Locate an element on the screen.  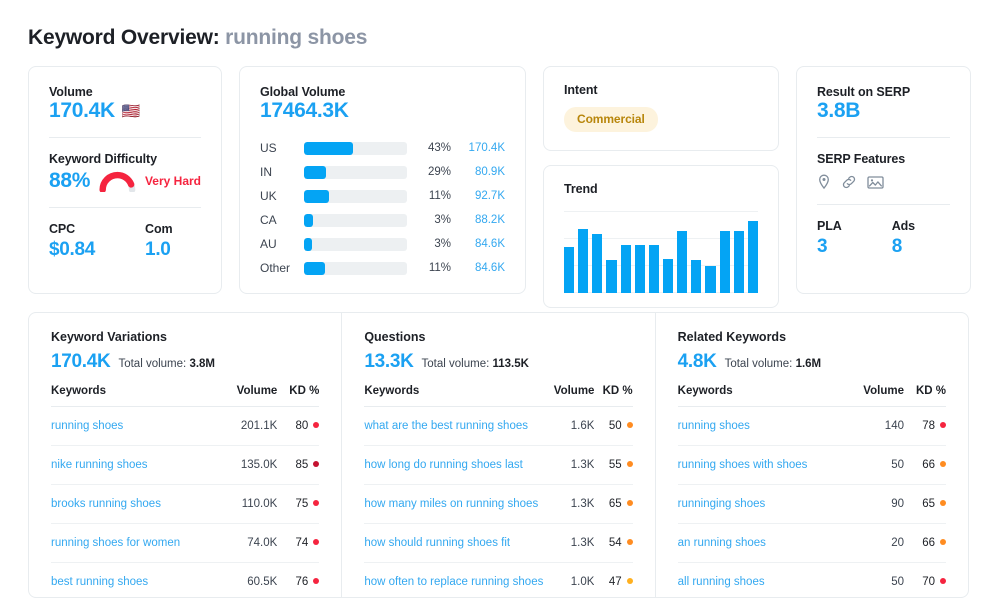
kd-cell: 66 is located at coordinates (924, 543).